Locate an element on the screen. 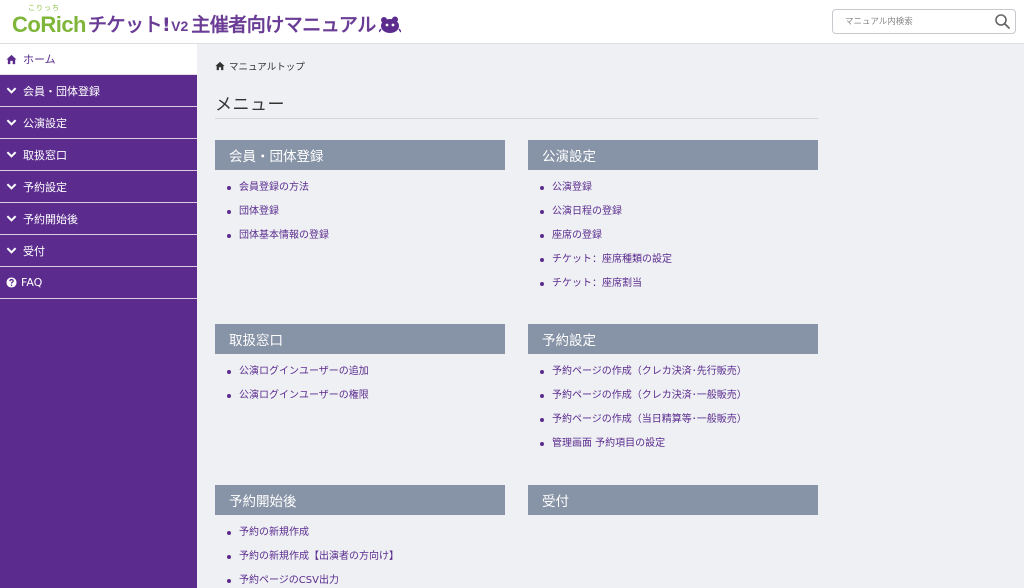 Image resolution: width=1024 pixels, height=588 pixels. section-title: 予約開始後 is located at coordinates (360, 500).